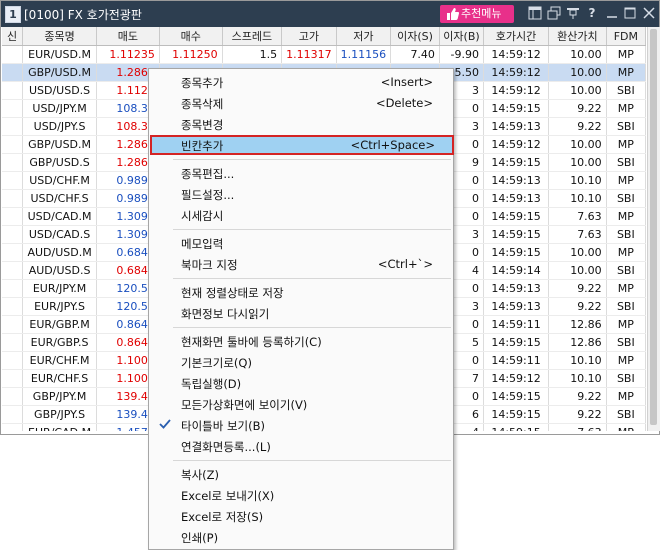 This screenshot has height=550, width=660. Describe the element at coordinates (535, 13) in the screenshot. I see `link-screen-icon` at that location.